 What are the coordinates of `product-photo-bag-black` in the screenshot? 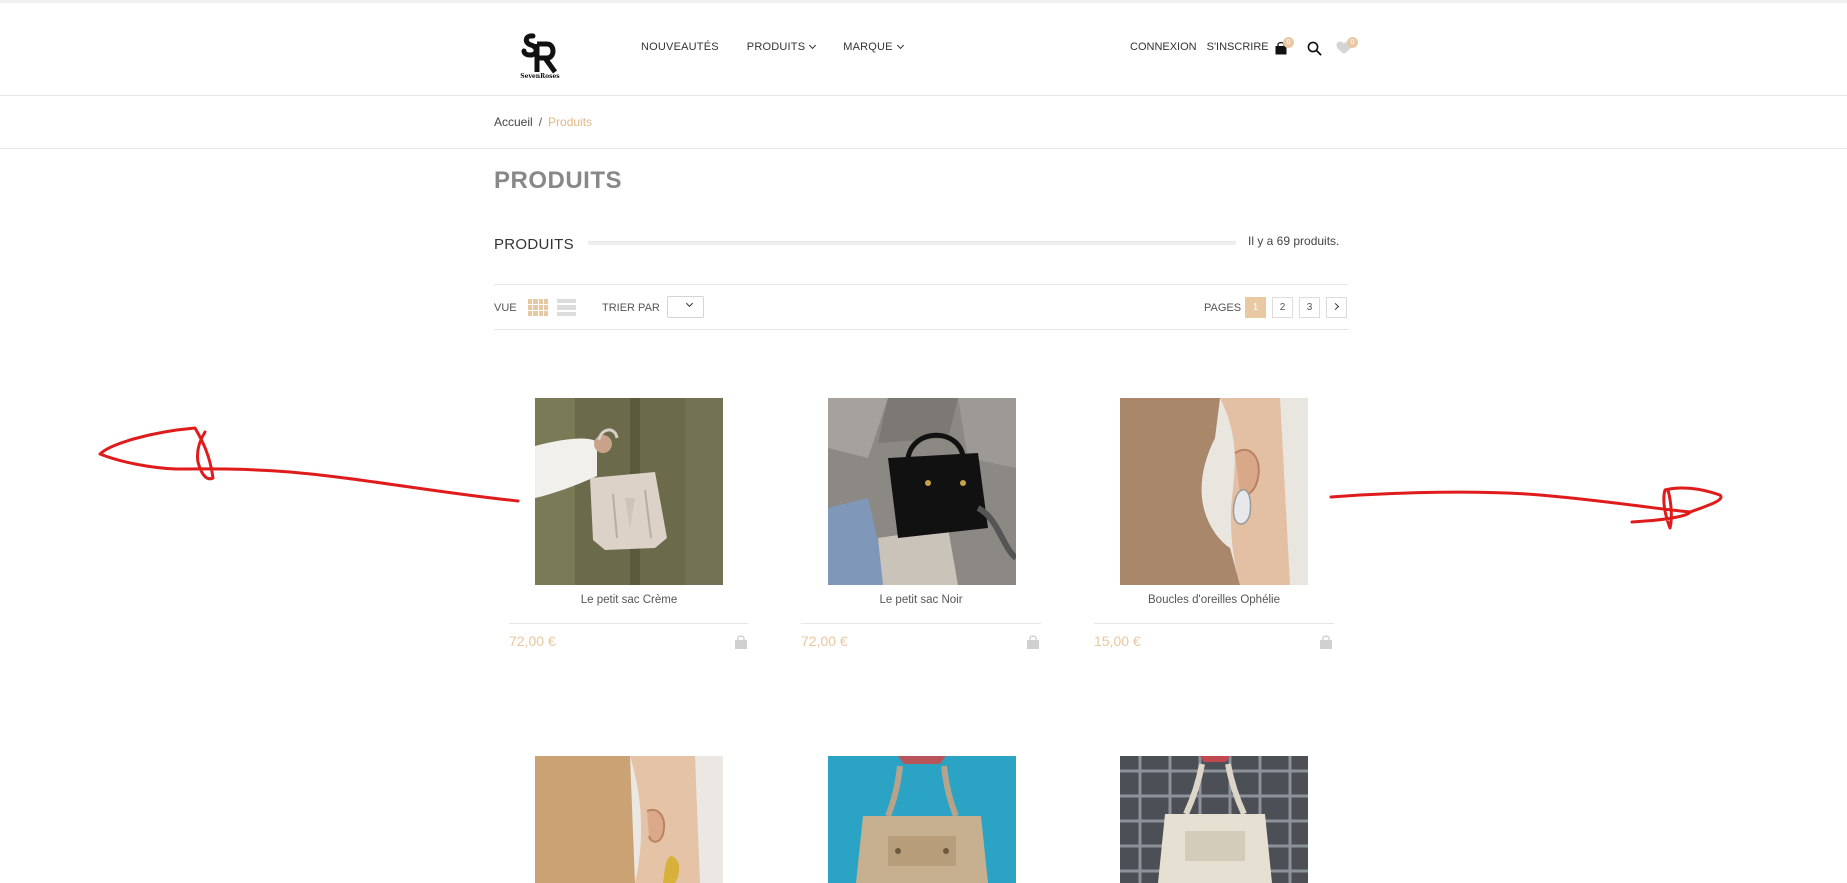 It's located at (922, 491).